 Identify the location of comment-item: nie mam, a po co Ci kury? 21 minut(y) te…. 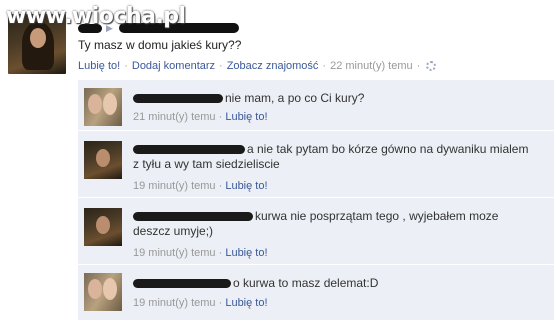
(316, 105).